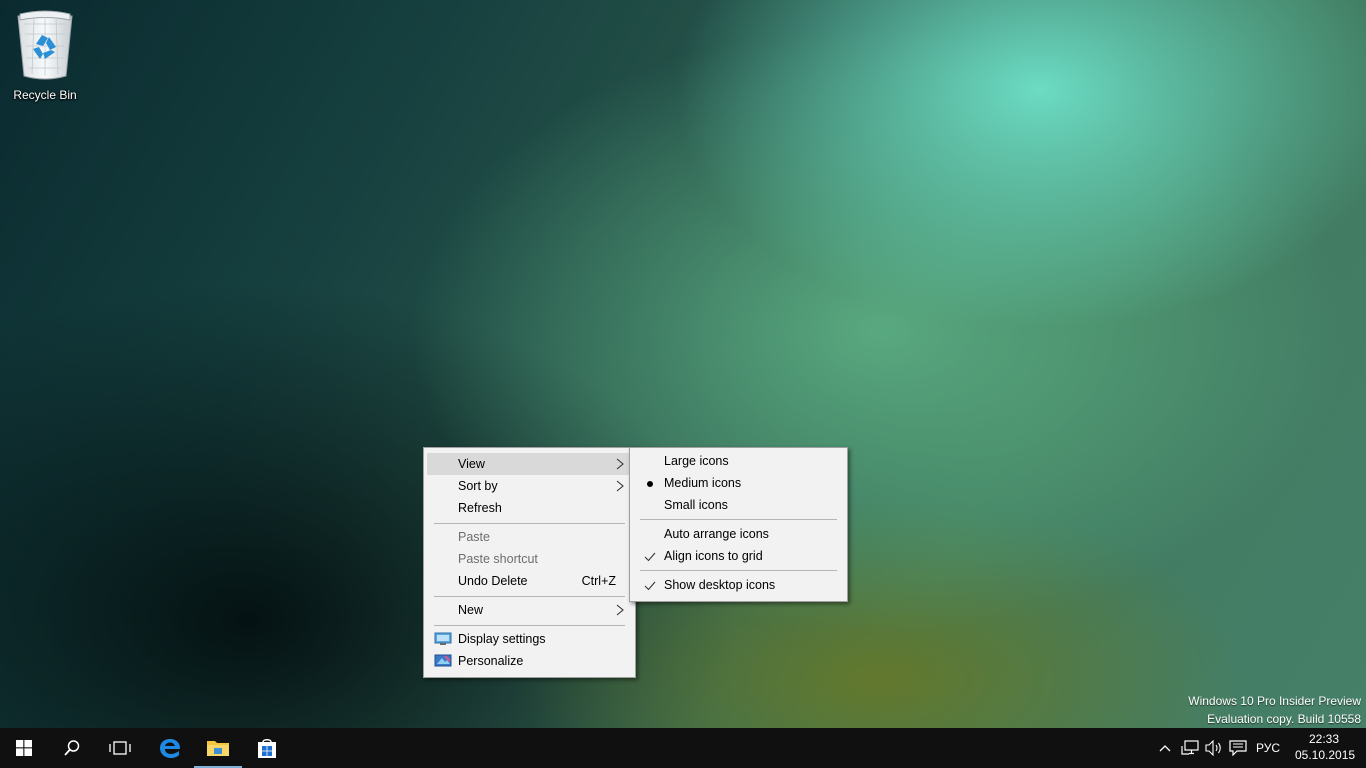 This screenshot has height=768, width=1366. I want to click on tray-action-center-button, so click(1238, 748).